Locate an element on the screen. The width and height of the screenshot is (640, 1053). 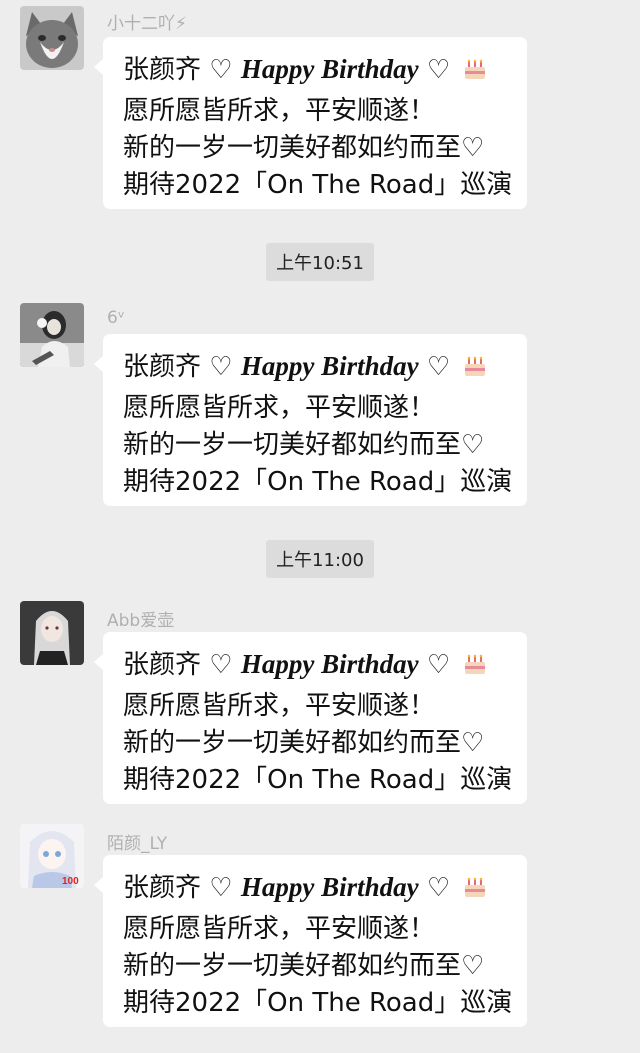
timestamp: 上午11:00 is located at coordinates (320, 559).